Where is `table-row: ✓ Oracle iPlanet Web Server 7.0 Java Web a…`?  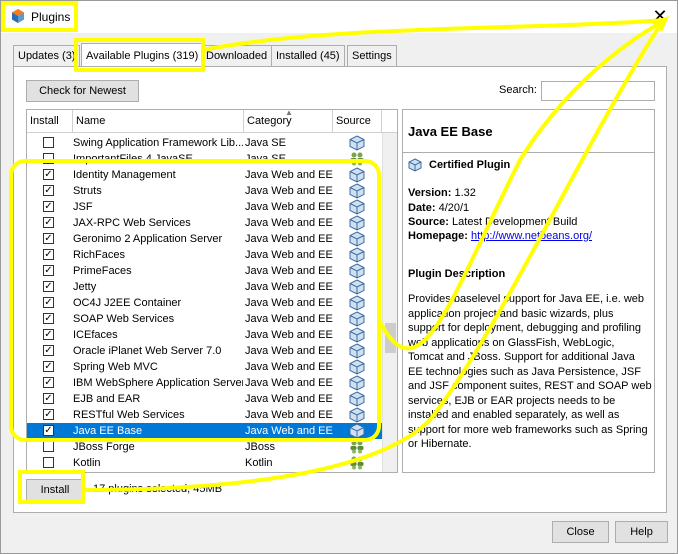
table-row: ✓ Oracle iPlanet Web Server 7.0 Java Web a… is located at coordinates (204, 351).